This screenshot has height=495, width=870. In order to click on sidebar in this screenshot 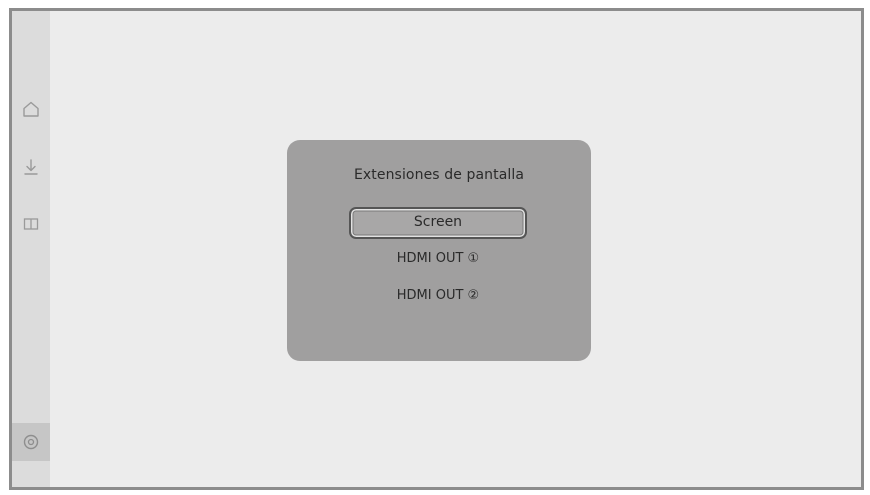, I will do `click(31, 249)`.